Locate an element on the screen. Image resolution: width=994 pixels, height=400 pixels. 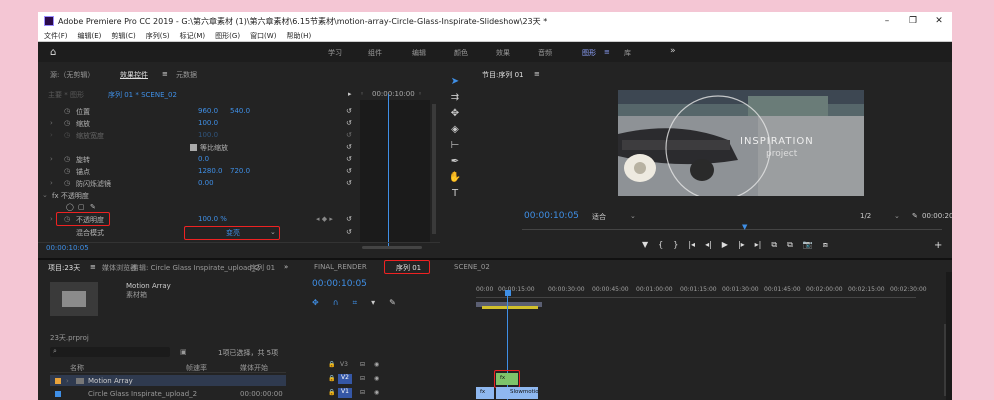
tab-metadata: 元数据 is located at coordinates (186, 75).